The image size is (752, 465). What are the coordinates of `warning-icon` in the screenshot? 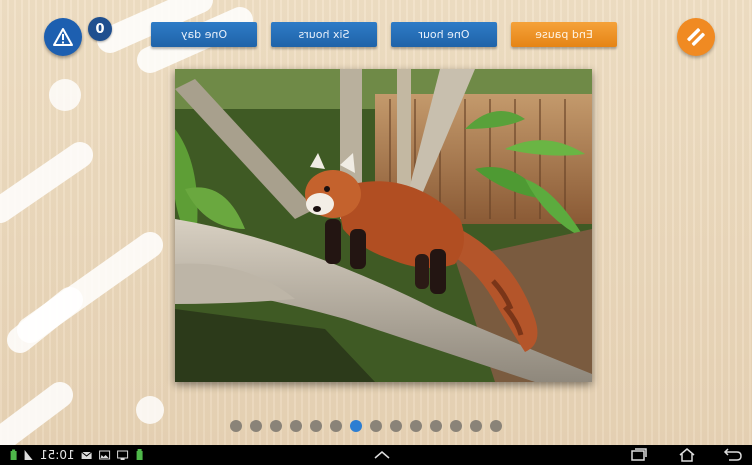 It's located at (63, 37).